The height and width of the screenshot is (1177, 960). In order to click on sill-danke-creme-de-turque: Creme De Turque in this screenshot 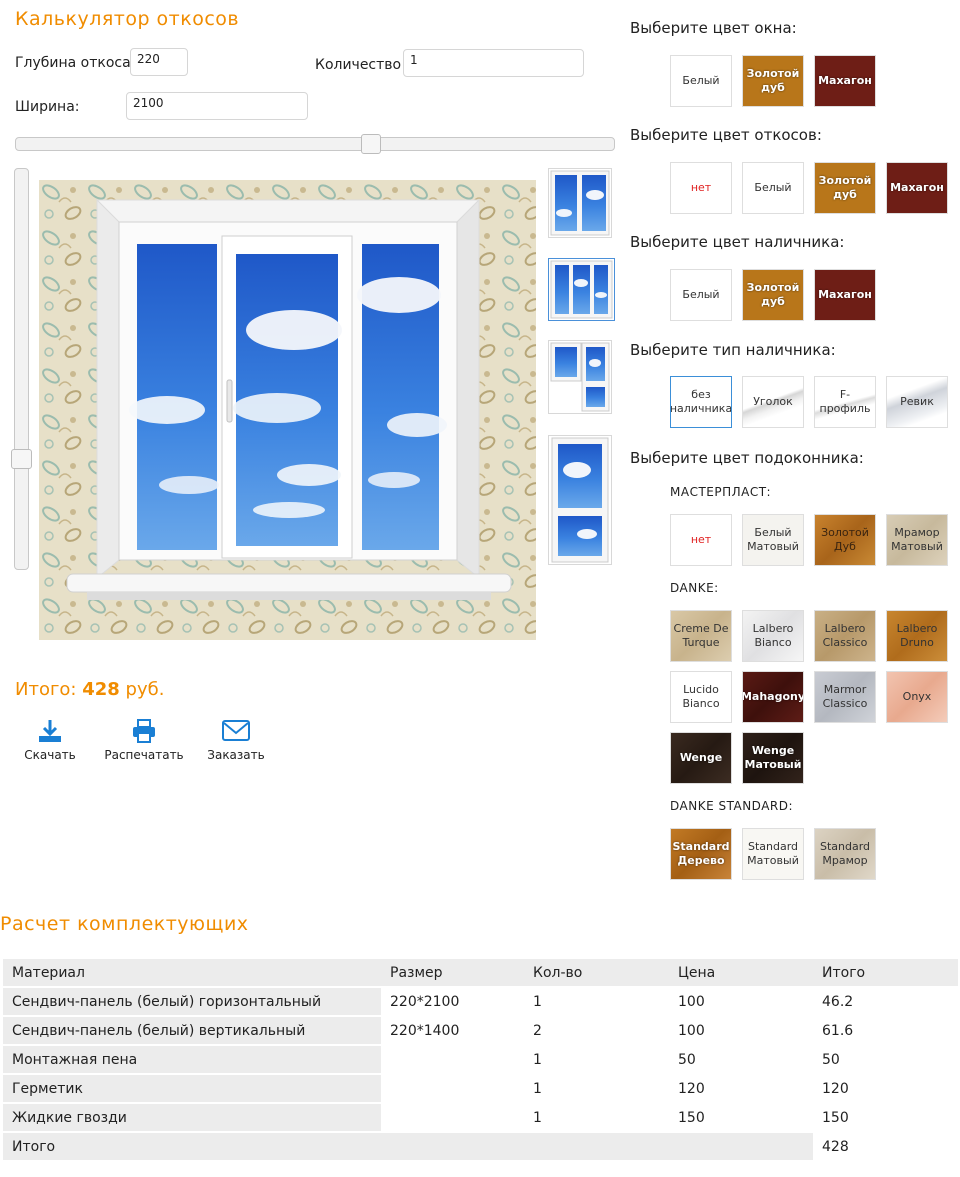, I will do `click(701, 636)`.